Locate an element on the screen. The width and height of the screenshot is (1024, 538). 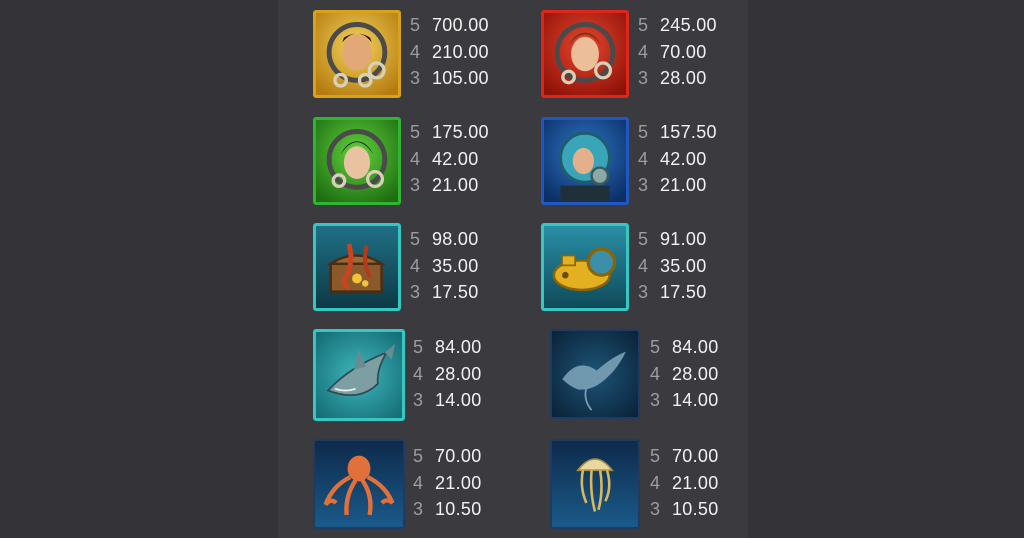
pays-jellyfish: 5 70.00 4 21.00 3 10.50 is located at coordinates (705, 483).